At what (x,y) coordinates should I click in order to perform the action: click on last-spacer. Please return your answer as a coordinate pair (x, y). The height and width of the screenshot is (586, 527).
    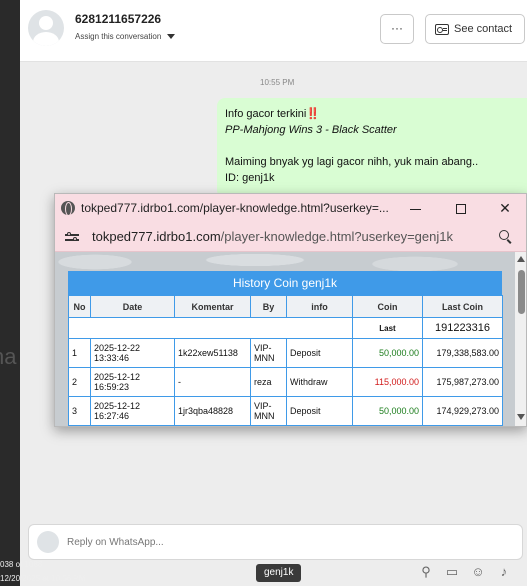
    Looking at the image, I should click on (210, 328).